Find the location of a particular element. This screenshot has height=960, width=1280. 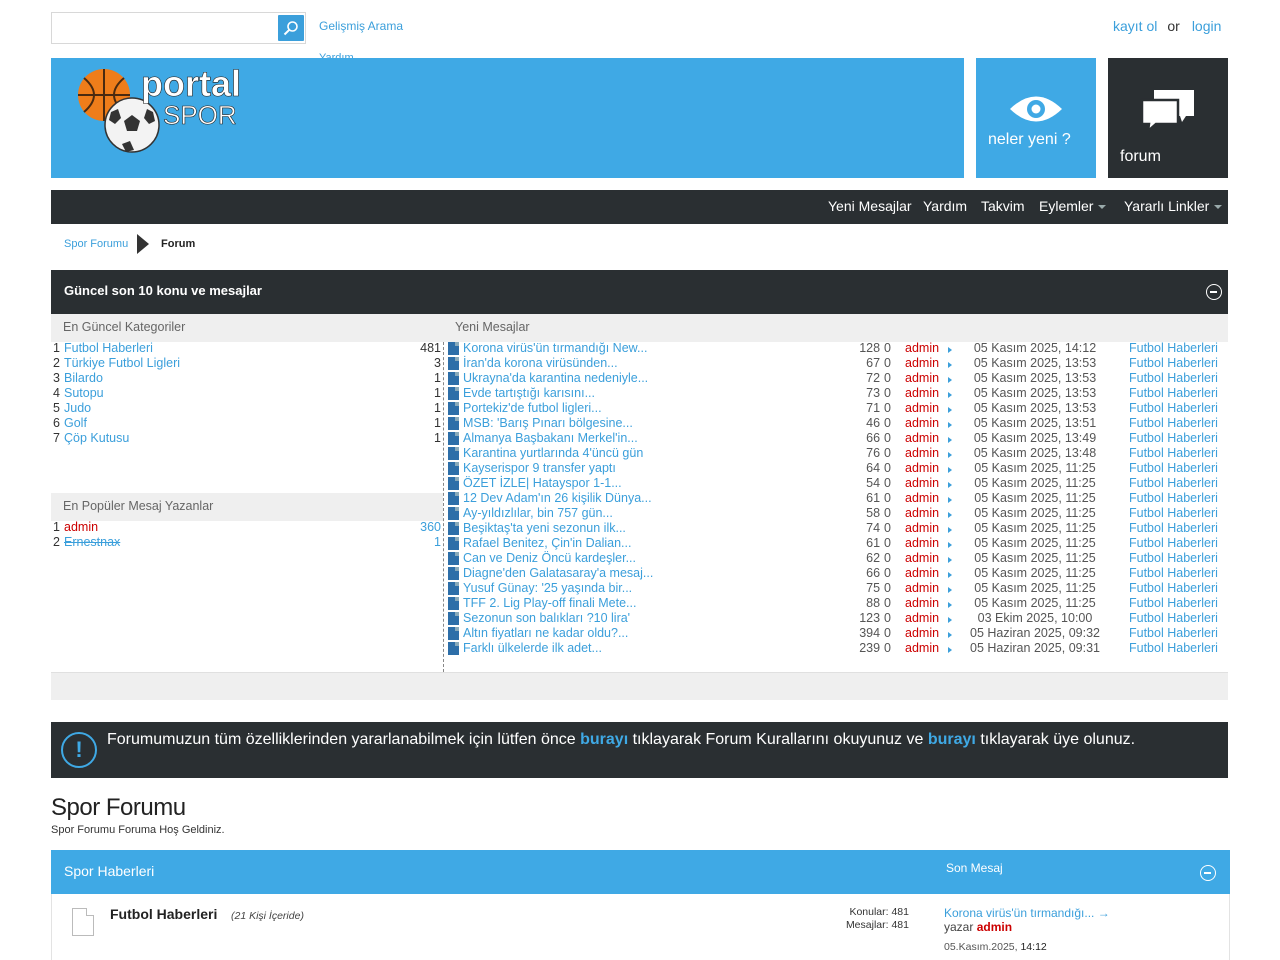

message-views: 54 0 is located at coordinates (865, 483).